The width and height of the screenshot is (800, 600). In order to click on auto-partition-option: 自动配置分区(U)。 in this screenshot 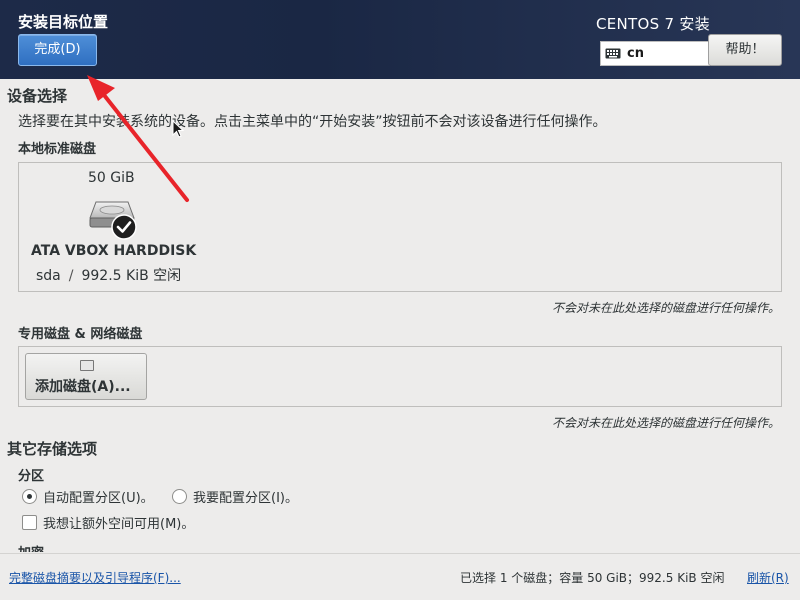, I will do `click(88, 496)`.